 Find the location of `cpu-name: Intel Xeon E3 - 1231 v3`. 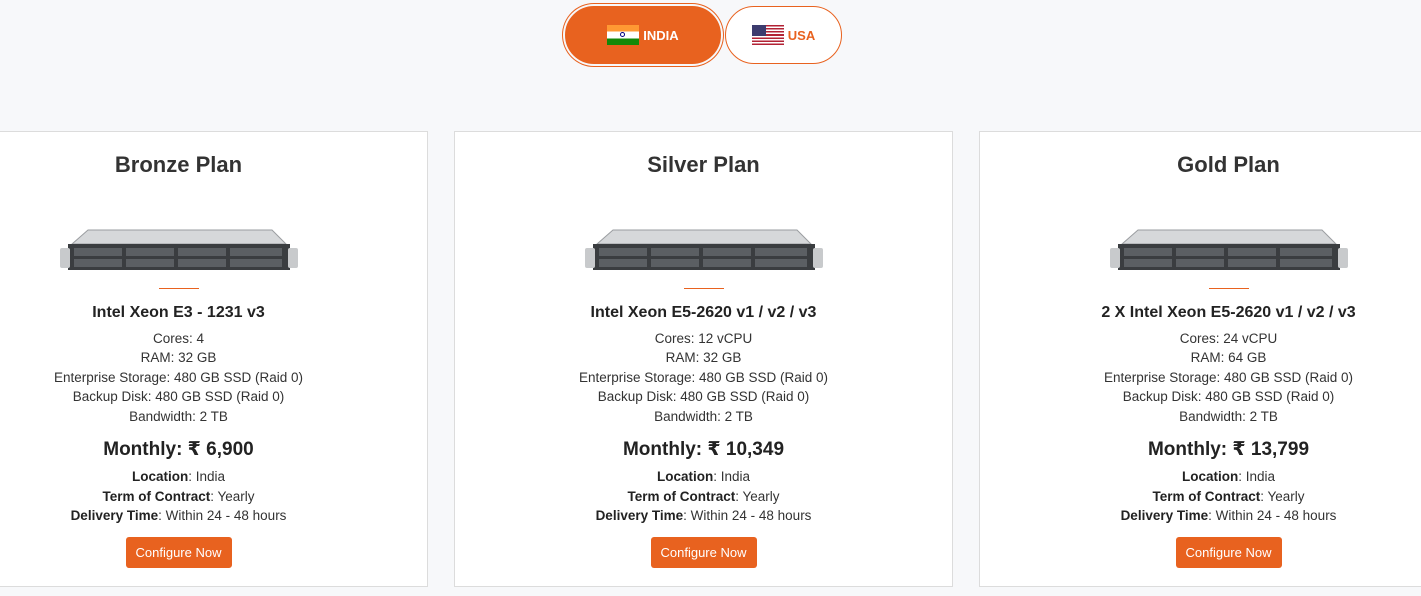

cpu-name: Intel Xeon E3 - 1231 v3 is located at coordinates (178, 312).